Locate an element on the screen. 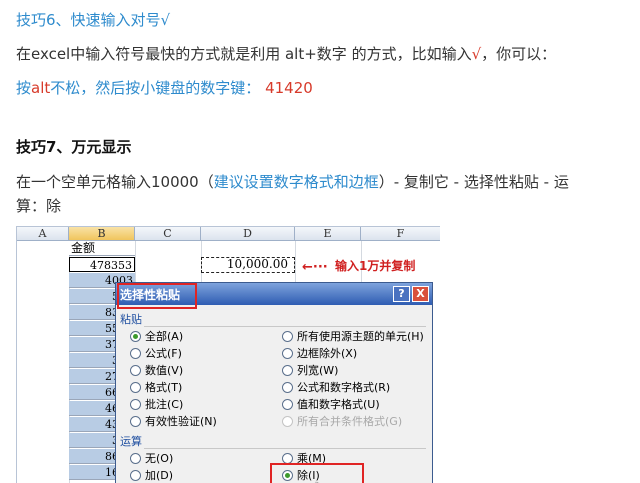 Image resolution: width=640 pixels, height=483 pixels. title-highlight-box is located at coordinates (157, 296).